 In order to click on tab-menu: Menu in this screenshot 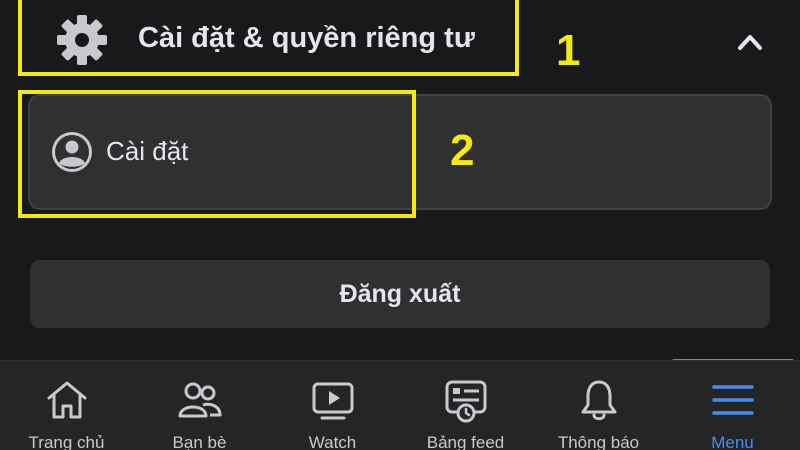, I will do `click(732, 405)`.